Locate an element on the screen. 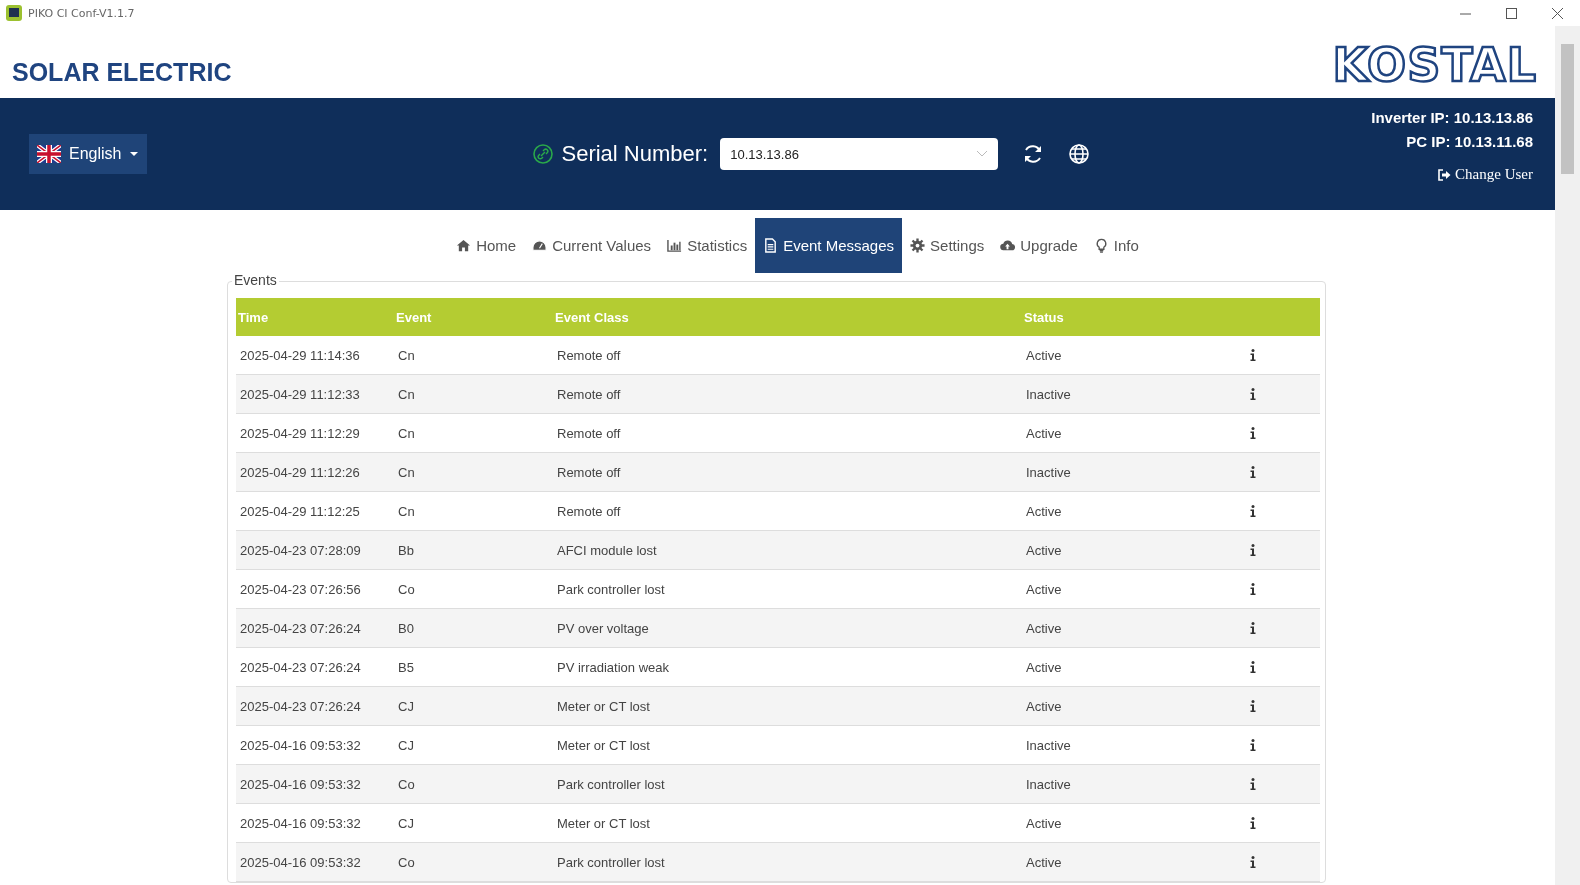  table-cell: B5 is located at coordinates (473, 667).